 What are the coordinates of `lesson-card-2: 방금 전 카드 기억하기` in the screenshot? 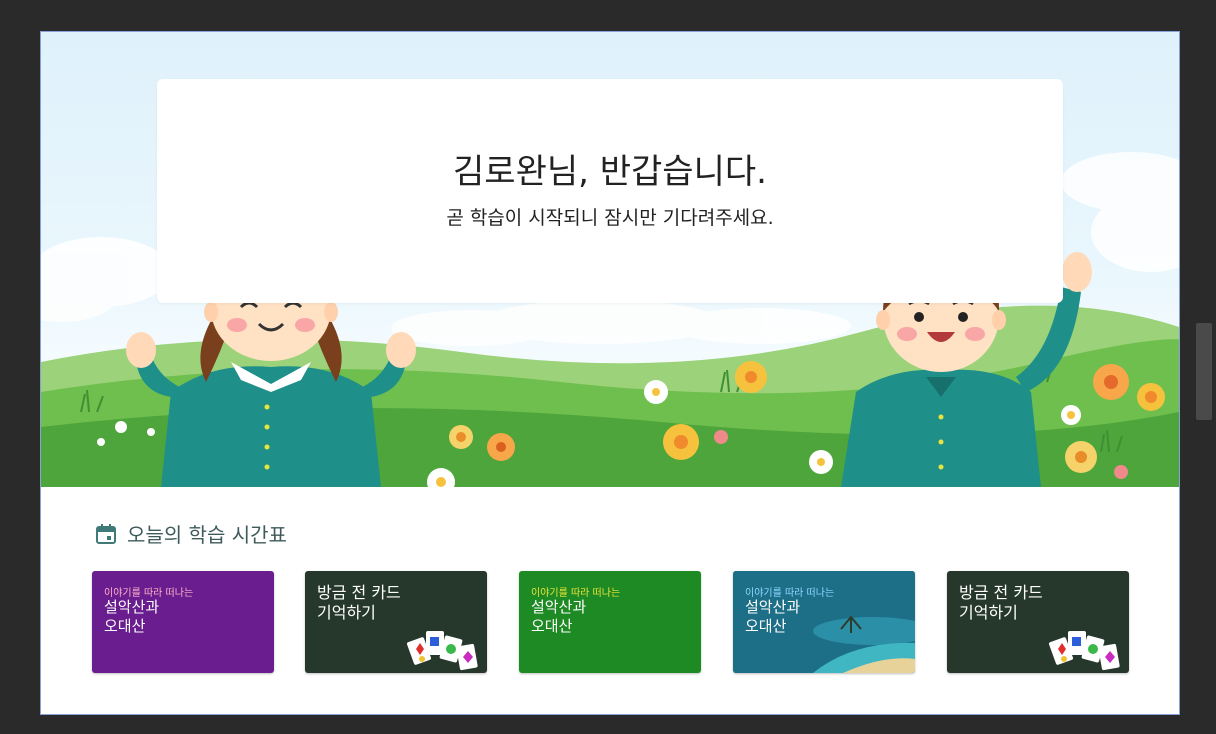 It's located at (396, 622).